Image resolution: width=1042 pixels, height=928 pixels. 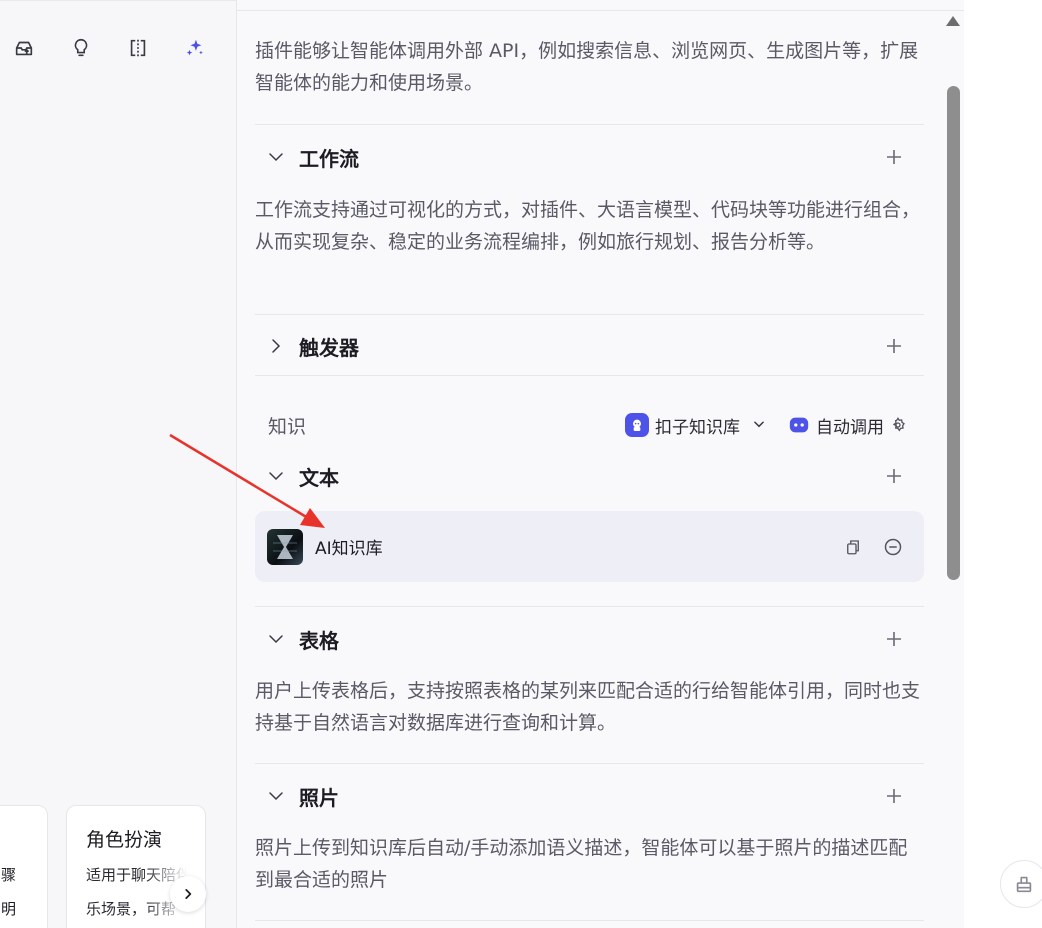 I want to click on template-card-partial: 骤 明, so click(x=24, y=866).